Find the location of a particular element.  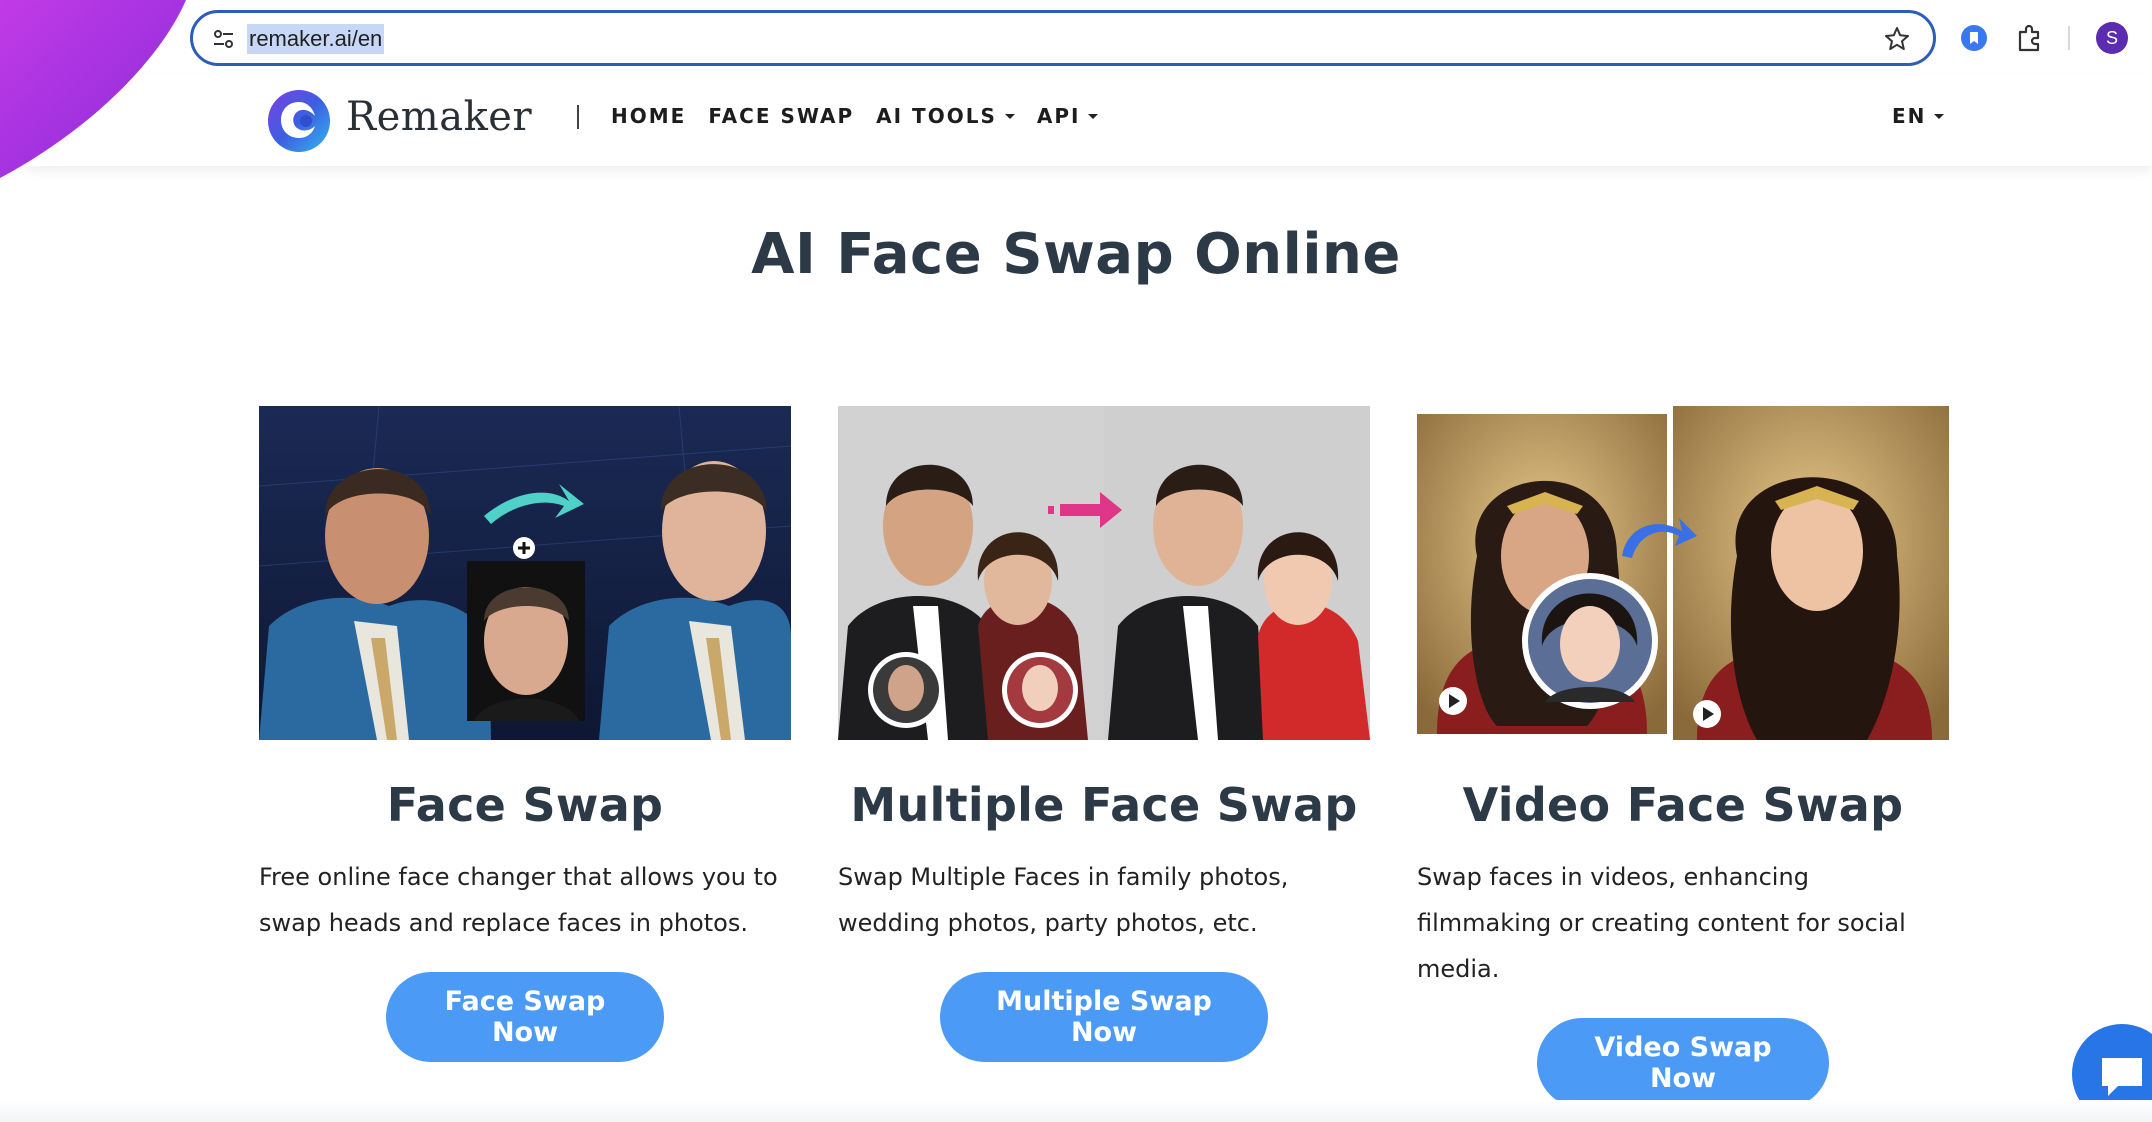

site-settings-icon is located at coordinates (224, 39).